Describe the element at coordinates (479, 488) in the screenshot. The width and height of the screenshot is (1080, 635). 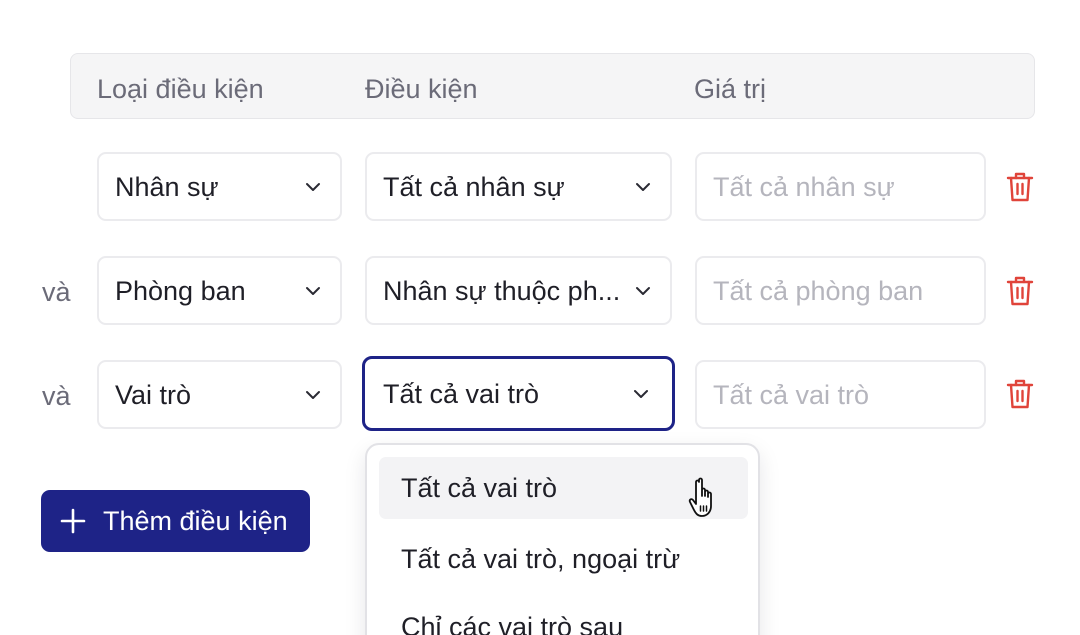
I see `dropdown-option-label: Tất cả vai trò` at that location.